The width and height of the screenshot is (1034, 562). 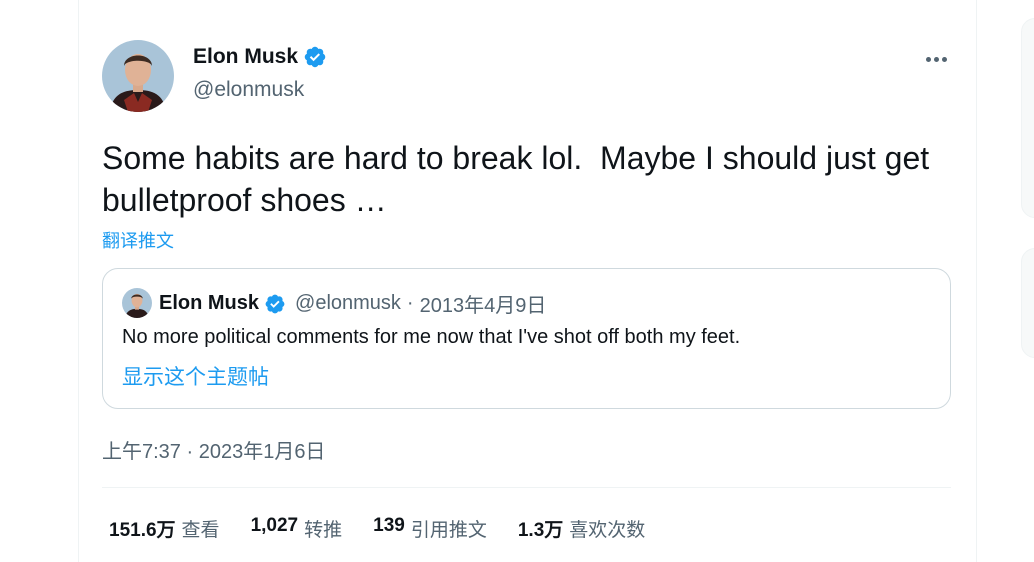 I want to click on quoted-author-name: Elon Musk, so click(x=209, y=303).